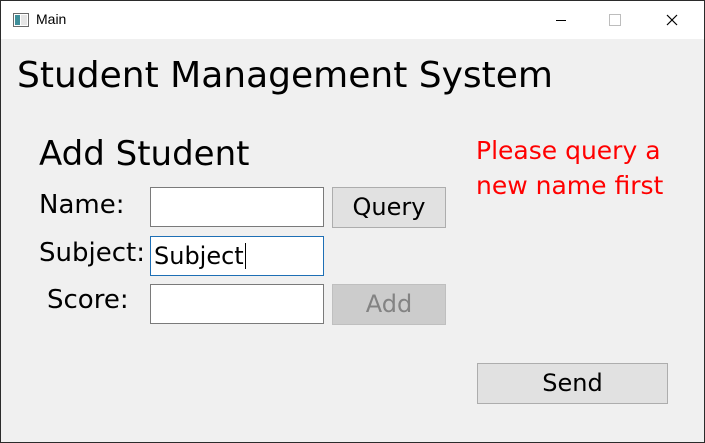 The image size is (705, 443). I want to click on title-bar: Main, so click(352, 20).